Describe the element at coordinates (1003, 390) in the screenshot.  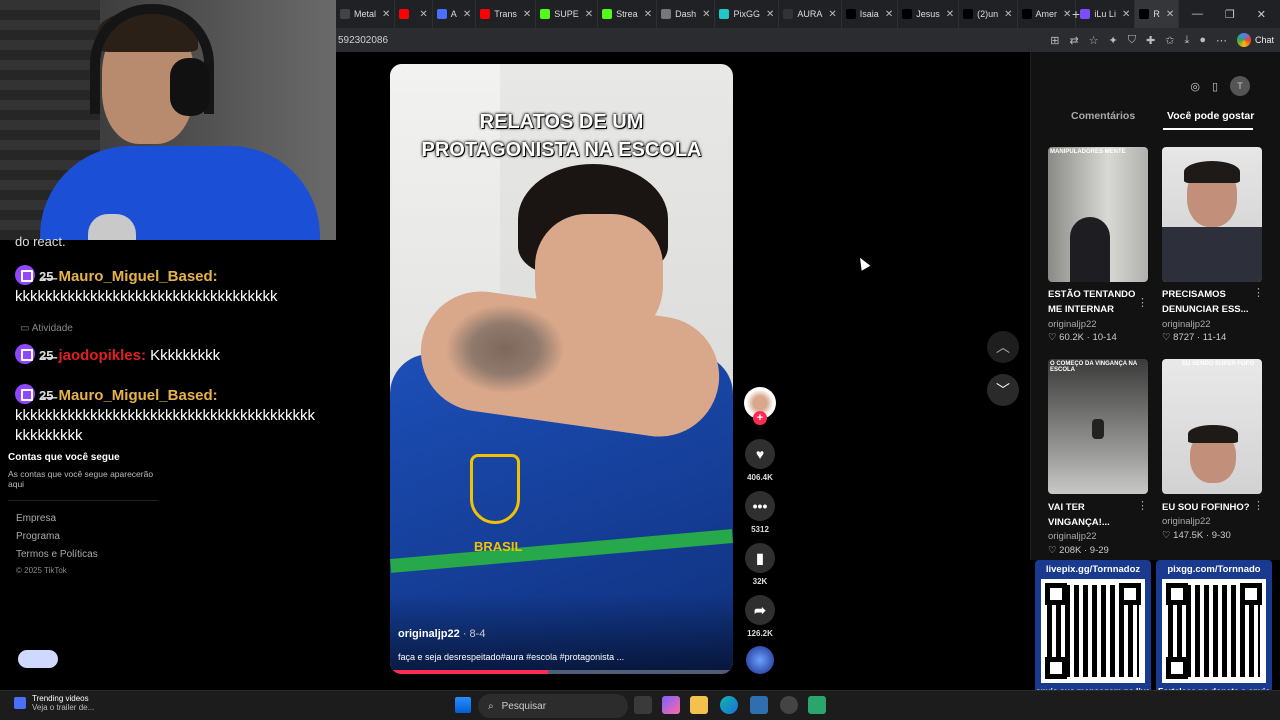
I see `next-video-button: ﹀` at that location.